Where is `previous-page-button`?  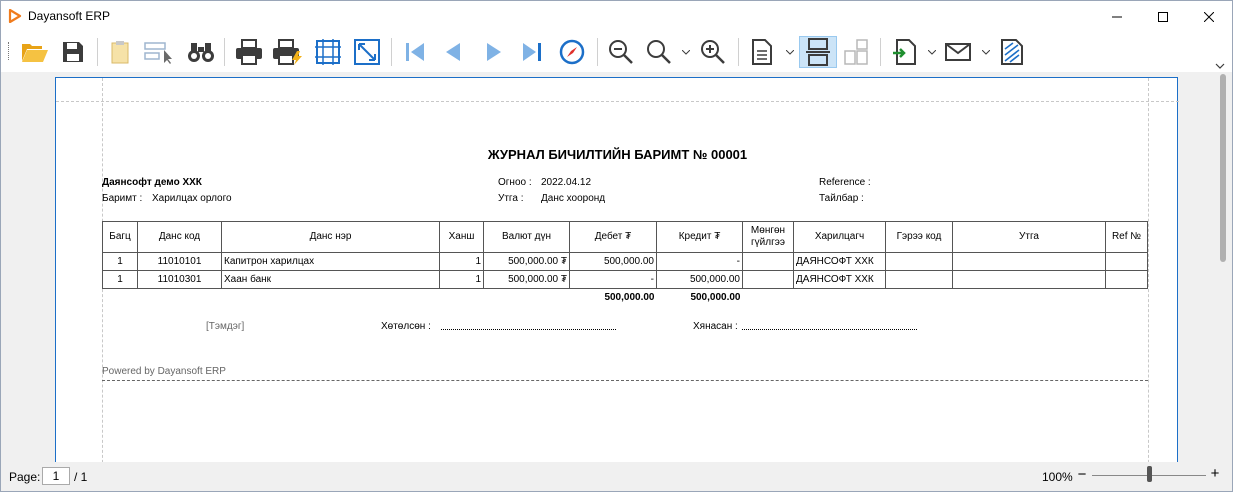
previous-page-button is located at coordinates (453, 52).